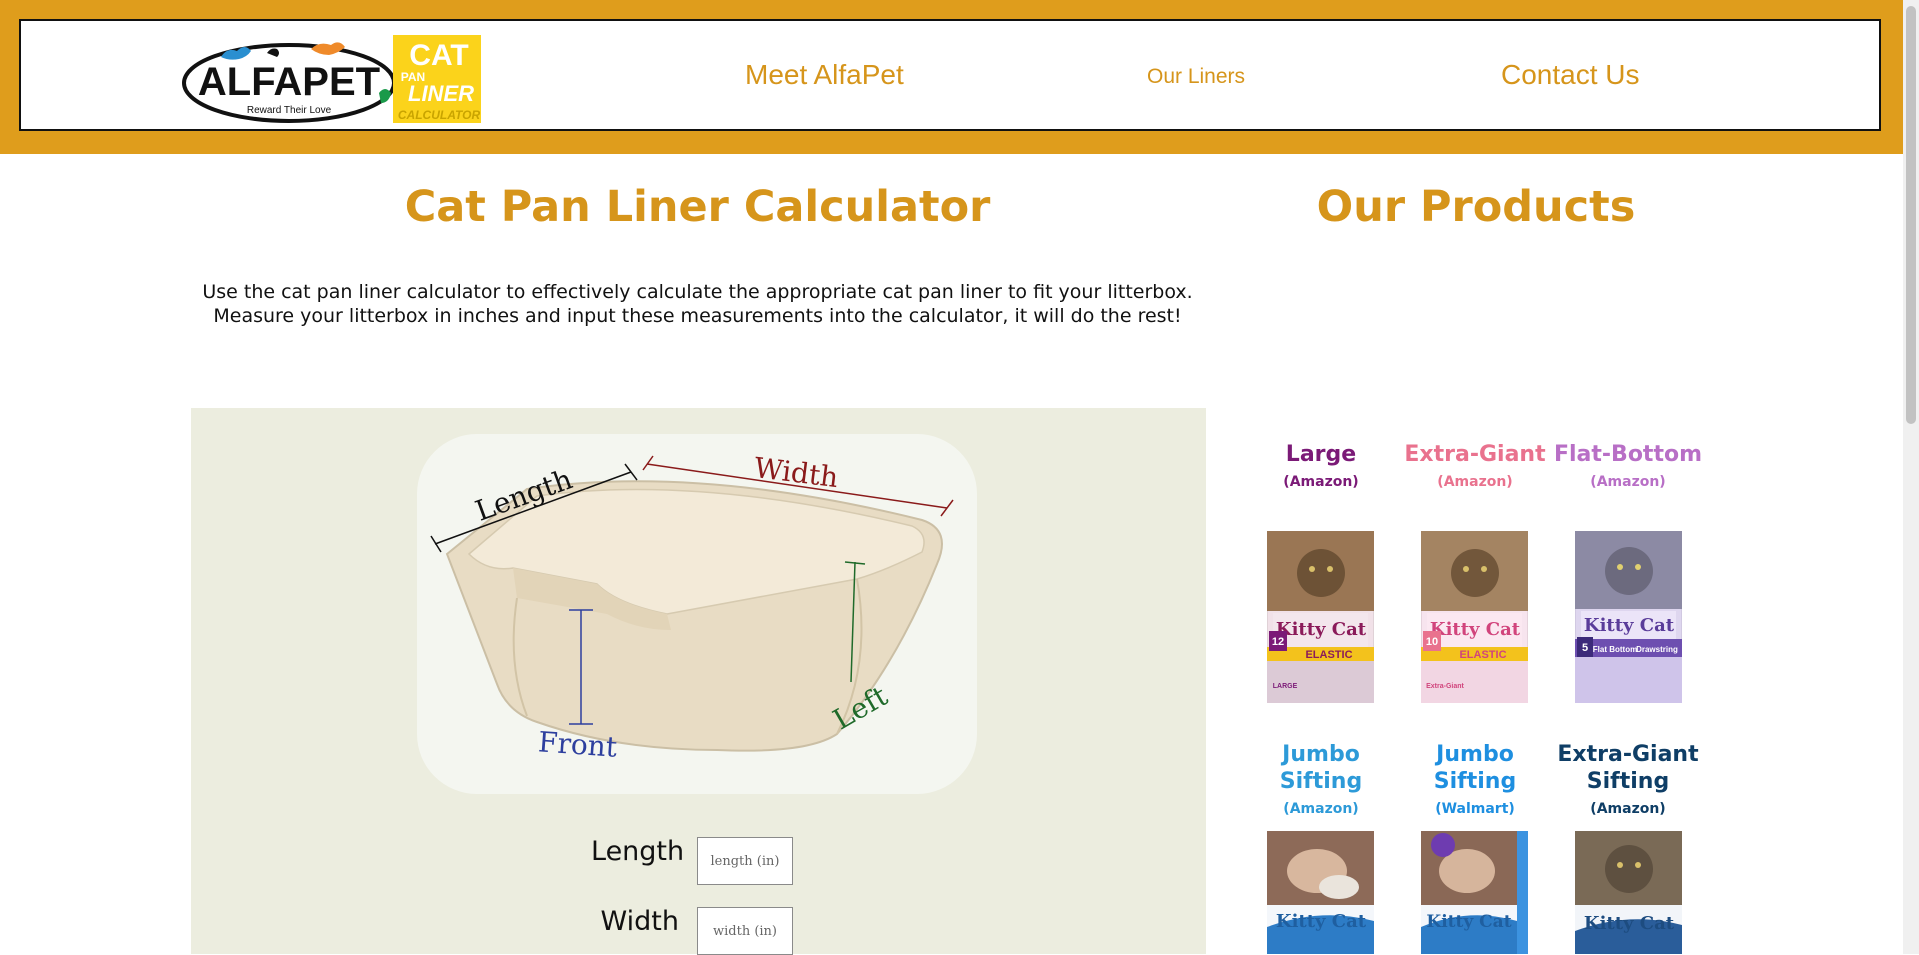 This screenshot has width=1919, height=955. What do you see at coordinates (1628, 768) in the screenshot?
I see `product-name: Extra-Giant Sifting` at bounding box center [1628, 768].